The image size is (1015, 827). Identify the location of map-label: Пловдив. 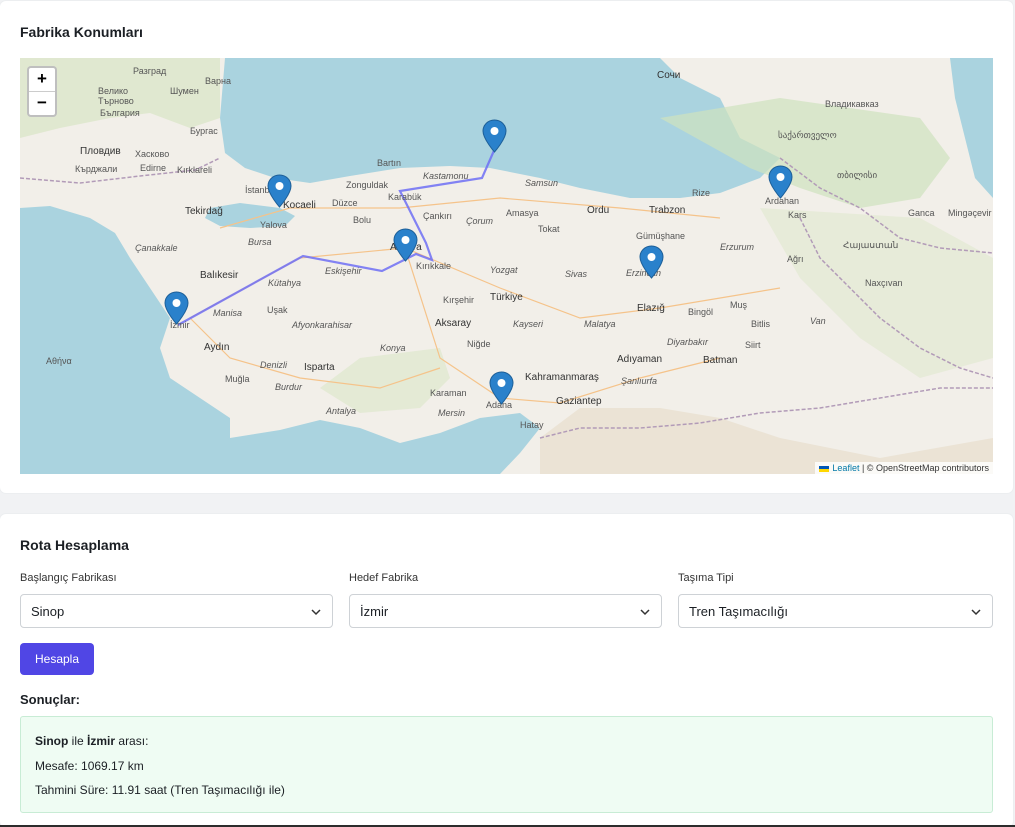
(100, 151).